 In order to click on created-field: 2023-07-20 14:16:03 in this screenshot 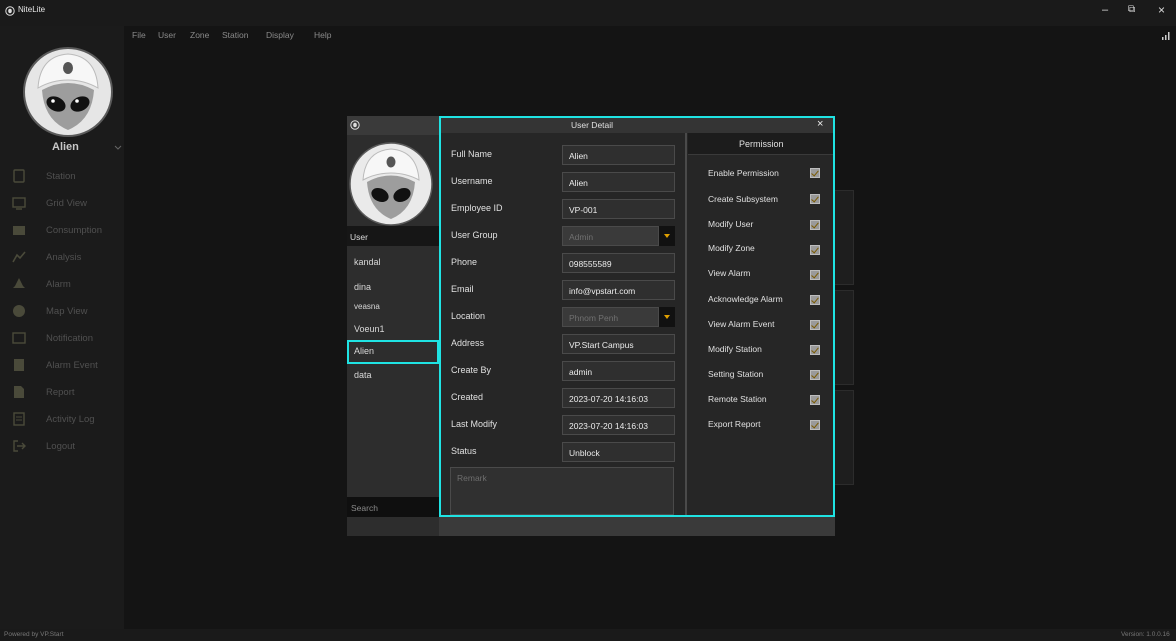, I will do `click(618, 398)`.